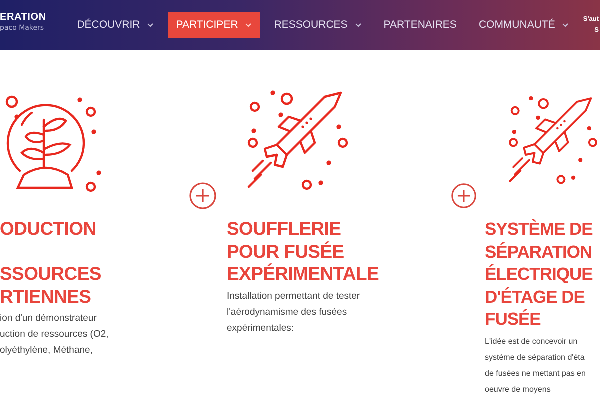  What do you see at coordinates (51, 274) in the screenshot?
I see `project-heading: SSOURCES` at bounding box center [51, 274].